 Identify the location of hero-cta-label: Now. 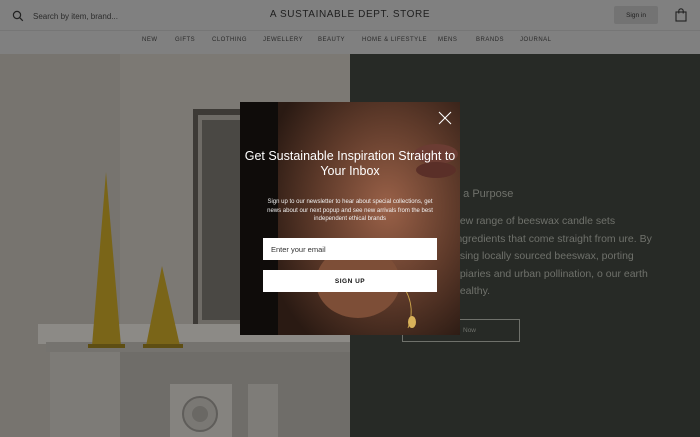
(470, 330).